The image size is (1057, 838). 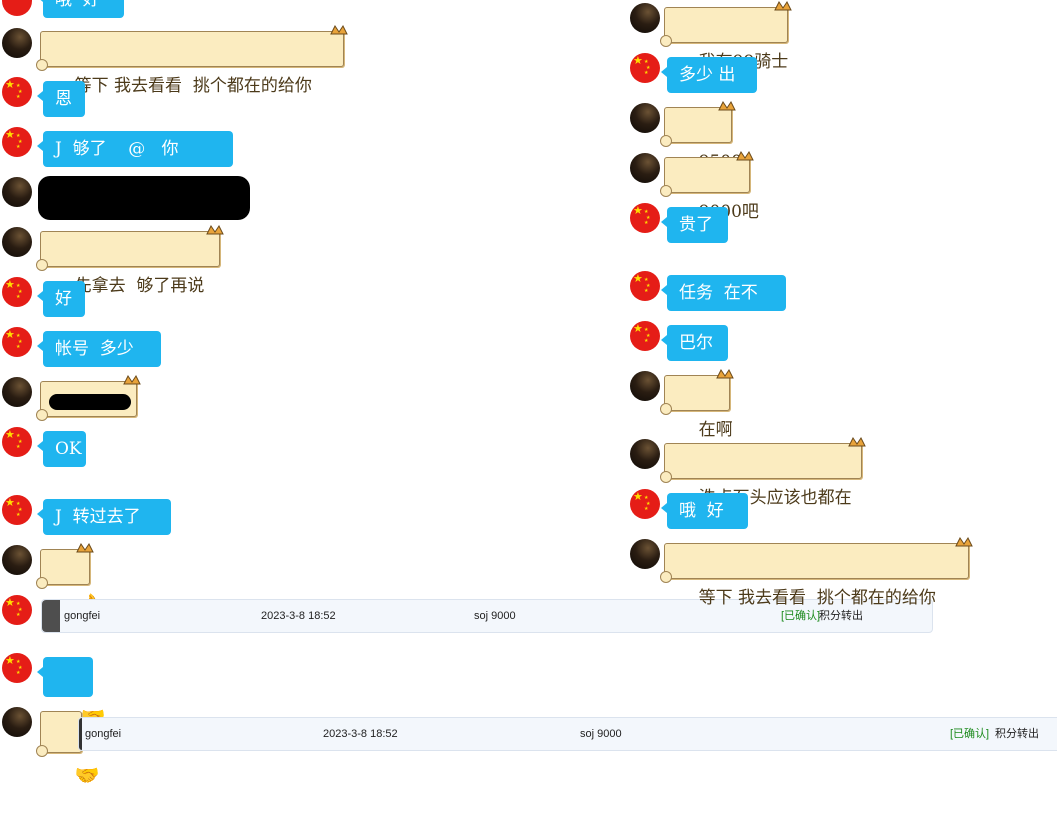 I want to click on message-bubble: J 转过去了, so click(x=104, y=517).